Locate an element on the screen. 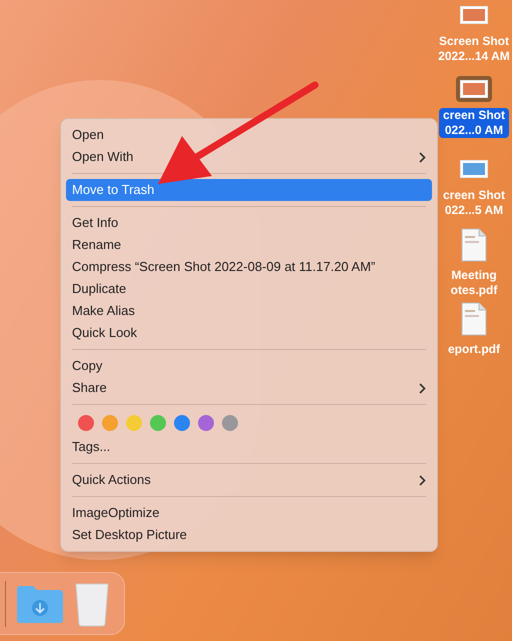 This screenshot has height=641, width=512. menu-item: Rename is located at coordinates (249, 245).